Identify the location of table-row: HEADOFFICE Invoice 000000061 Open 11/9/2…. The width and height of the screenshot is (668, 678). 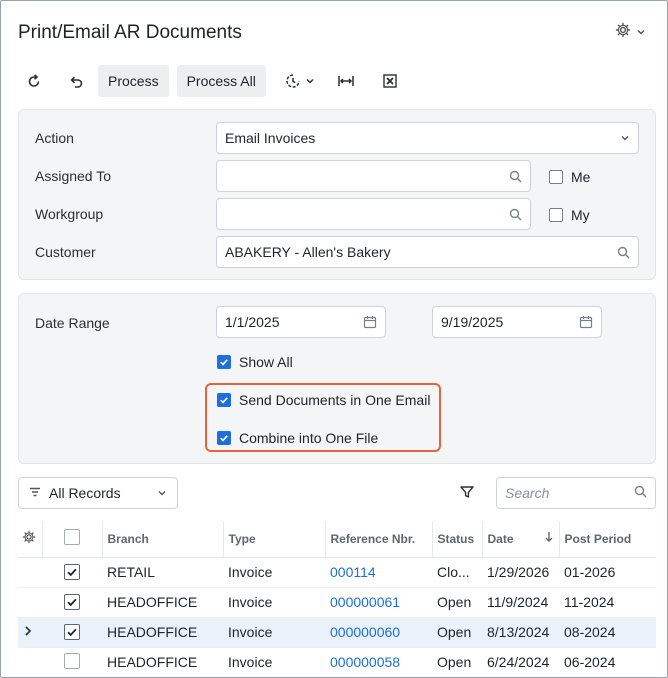
(337, 602).